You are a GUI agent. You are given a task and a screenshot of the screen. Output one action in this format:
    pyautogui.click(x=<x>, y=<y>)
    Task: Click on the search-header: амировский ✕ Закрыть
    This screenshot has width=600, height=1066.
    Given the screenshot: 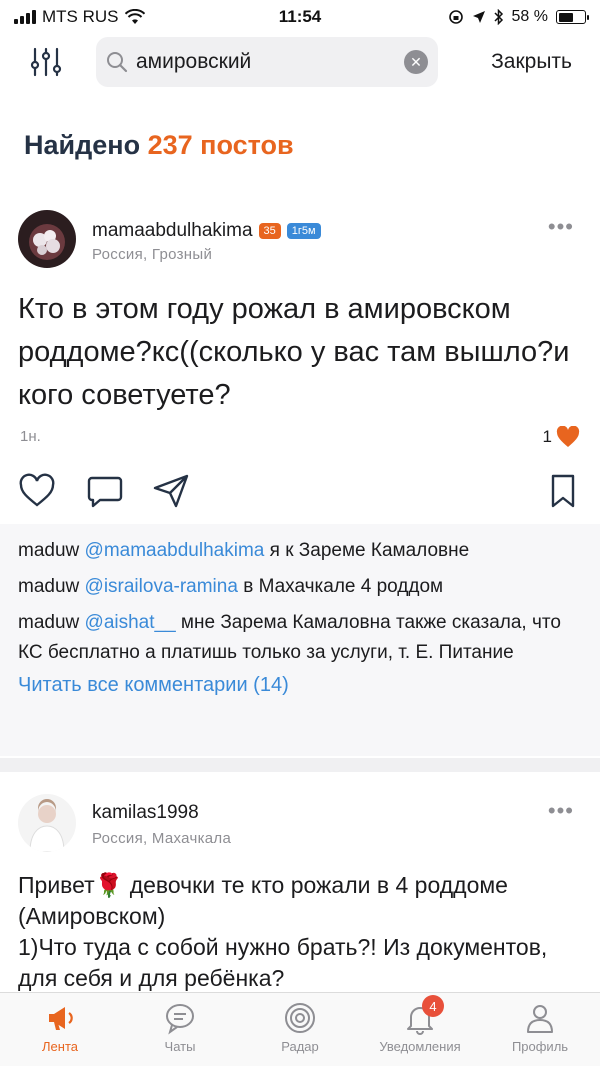 What is the action you would take?
    pyautogui.click(x=300, y=62)
    